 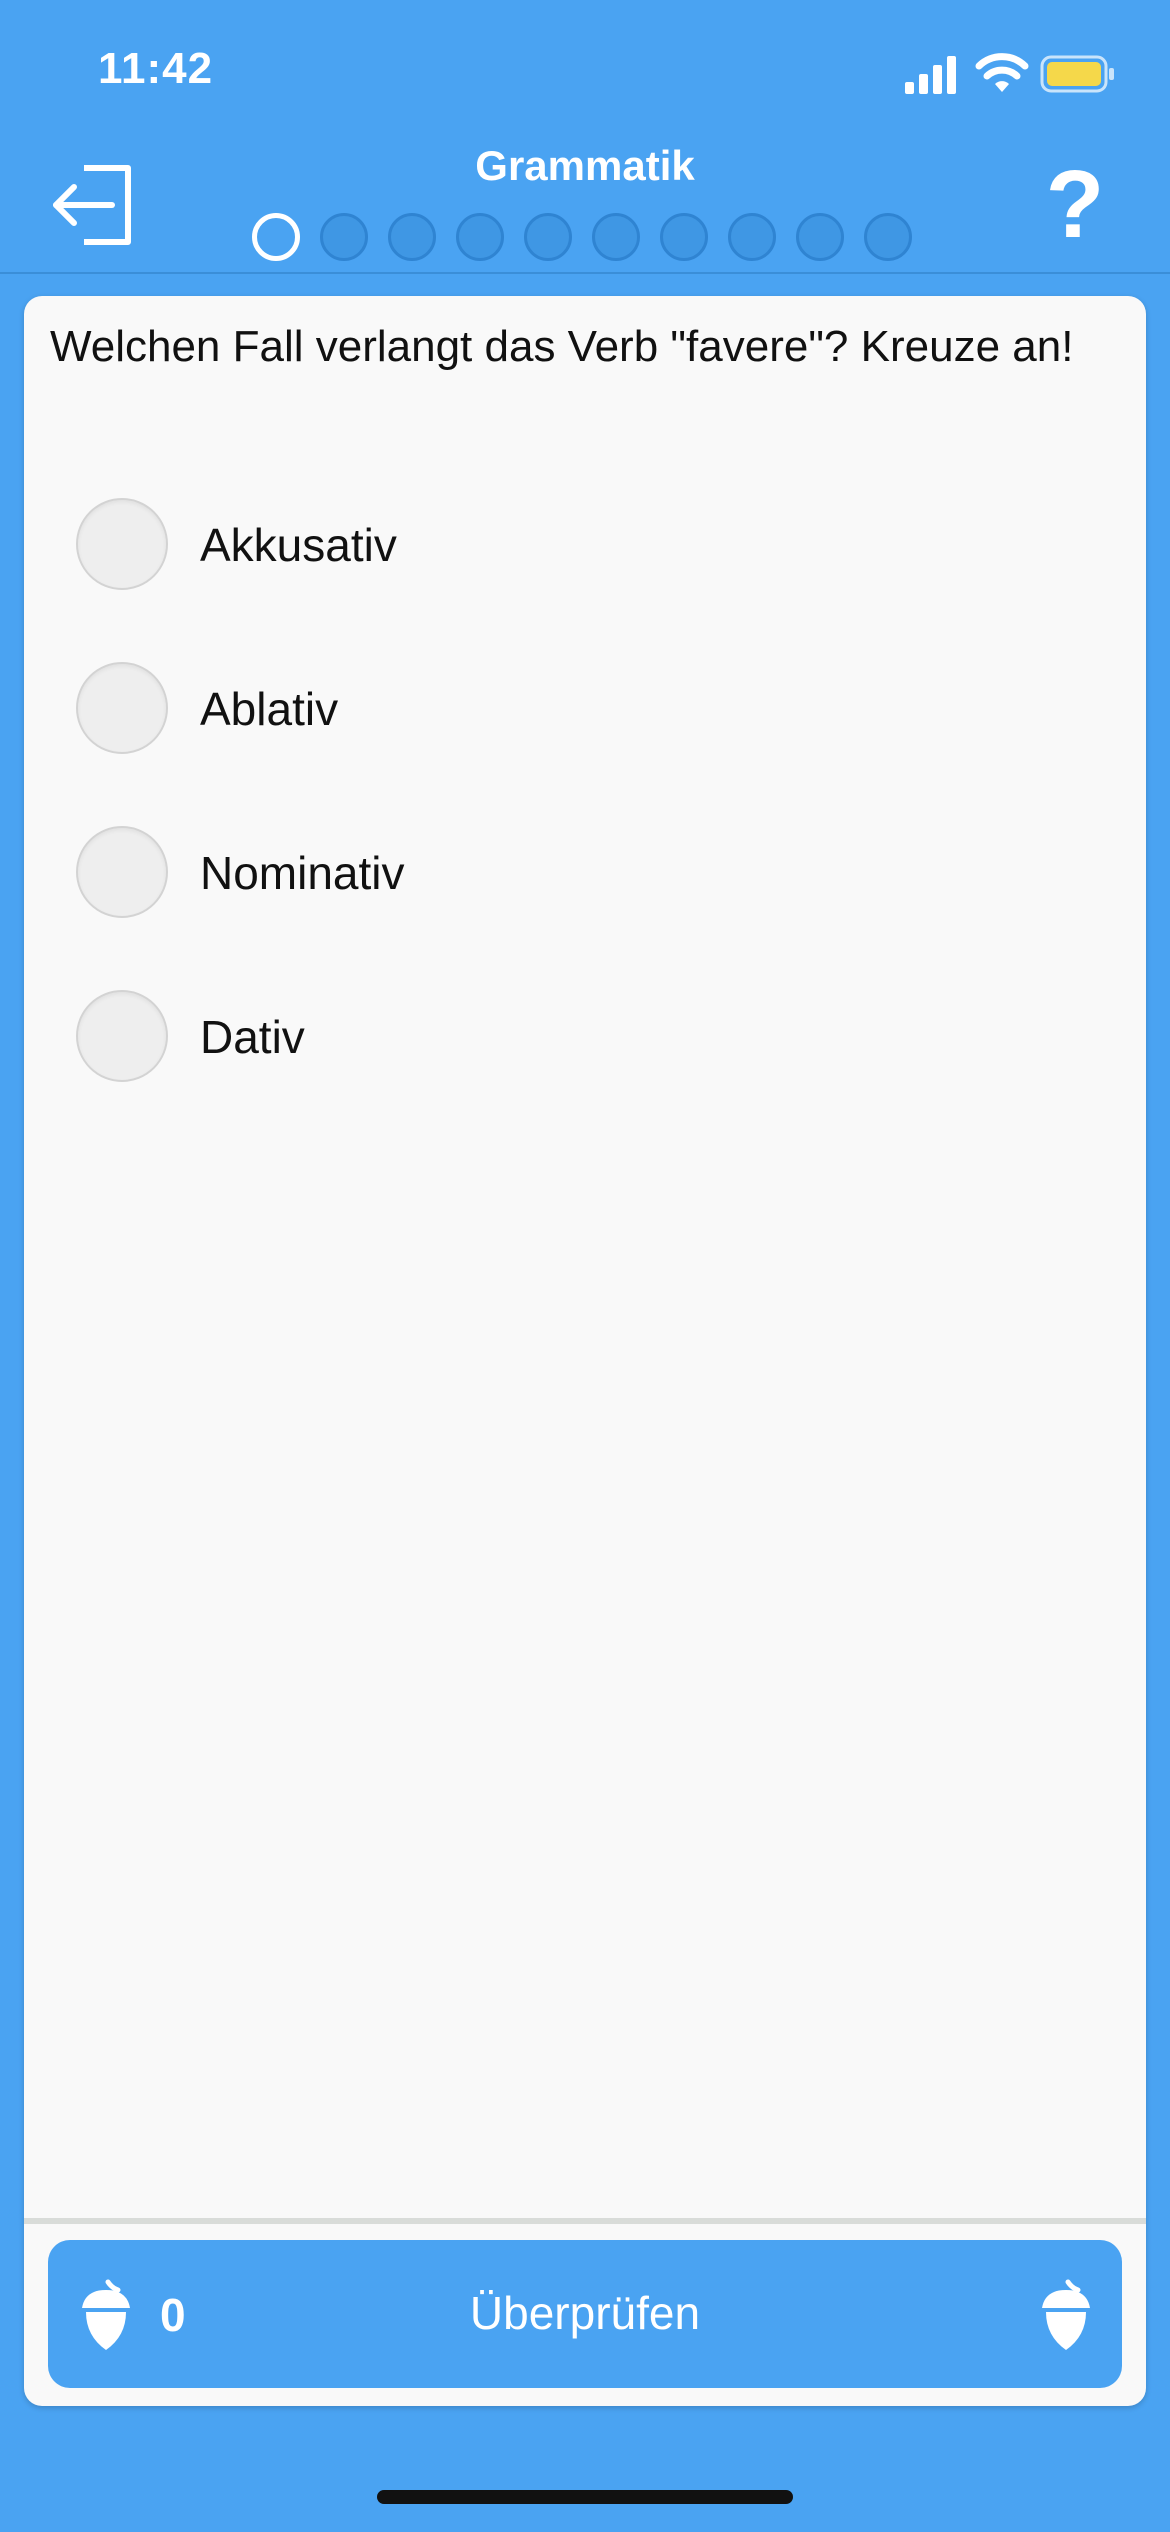 I want to click on progress-indicator, so click(x=587, y=240).